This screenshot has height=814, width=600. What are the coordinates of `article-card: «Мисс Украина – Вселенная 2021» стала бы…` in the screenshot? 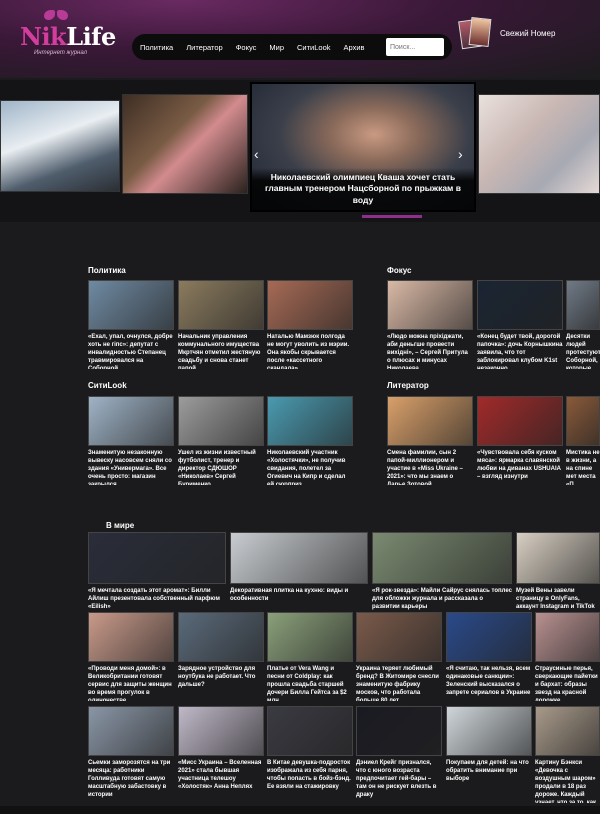 It's located at (221, 754).